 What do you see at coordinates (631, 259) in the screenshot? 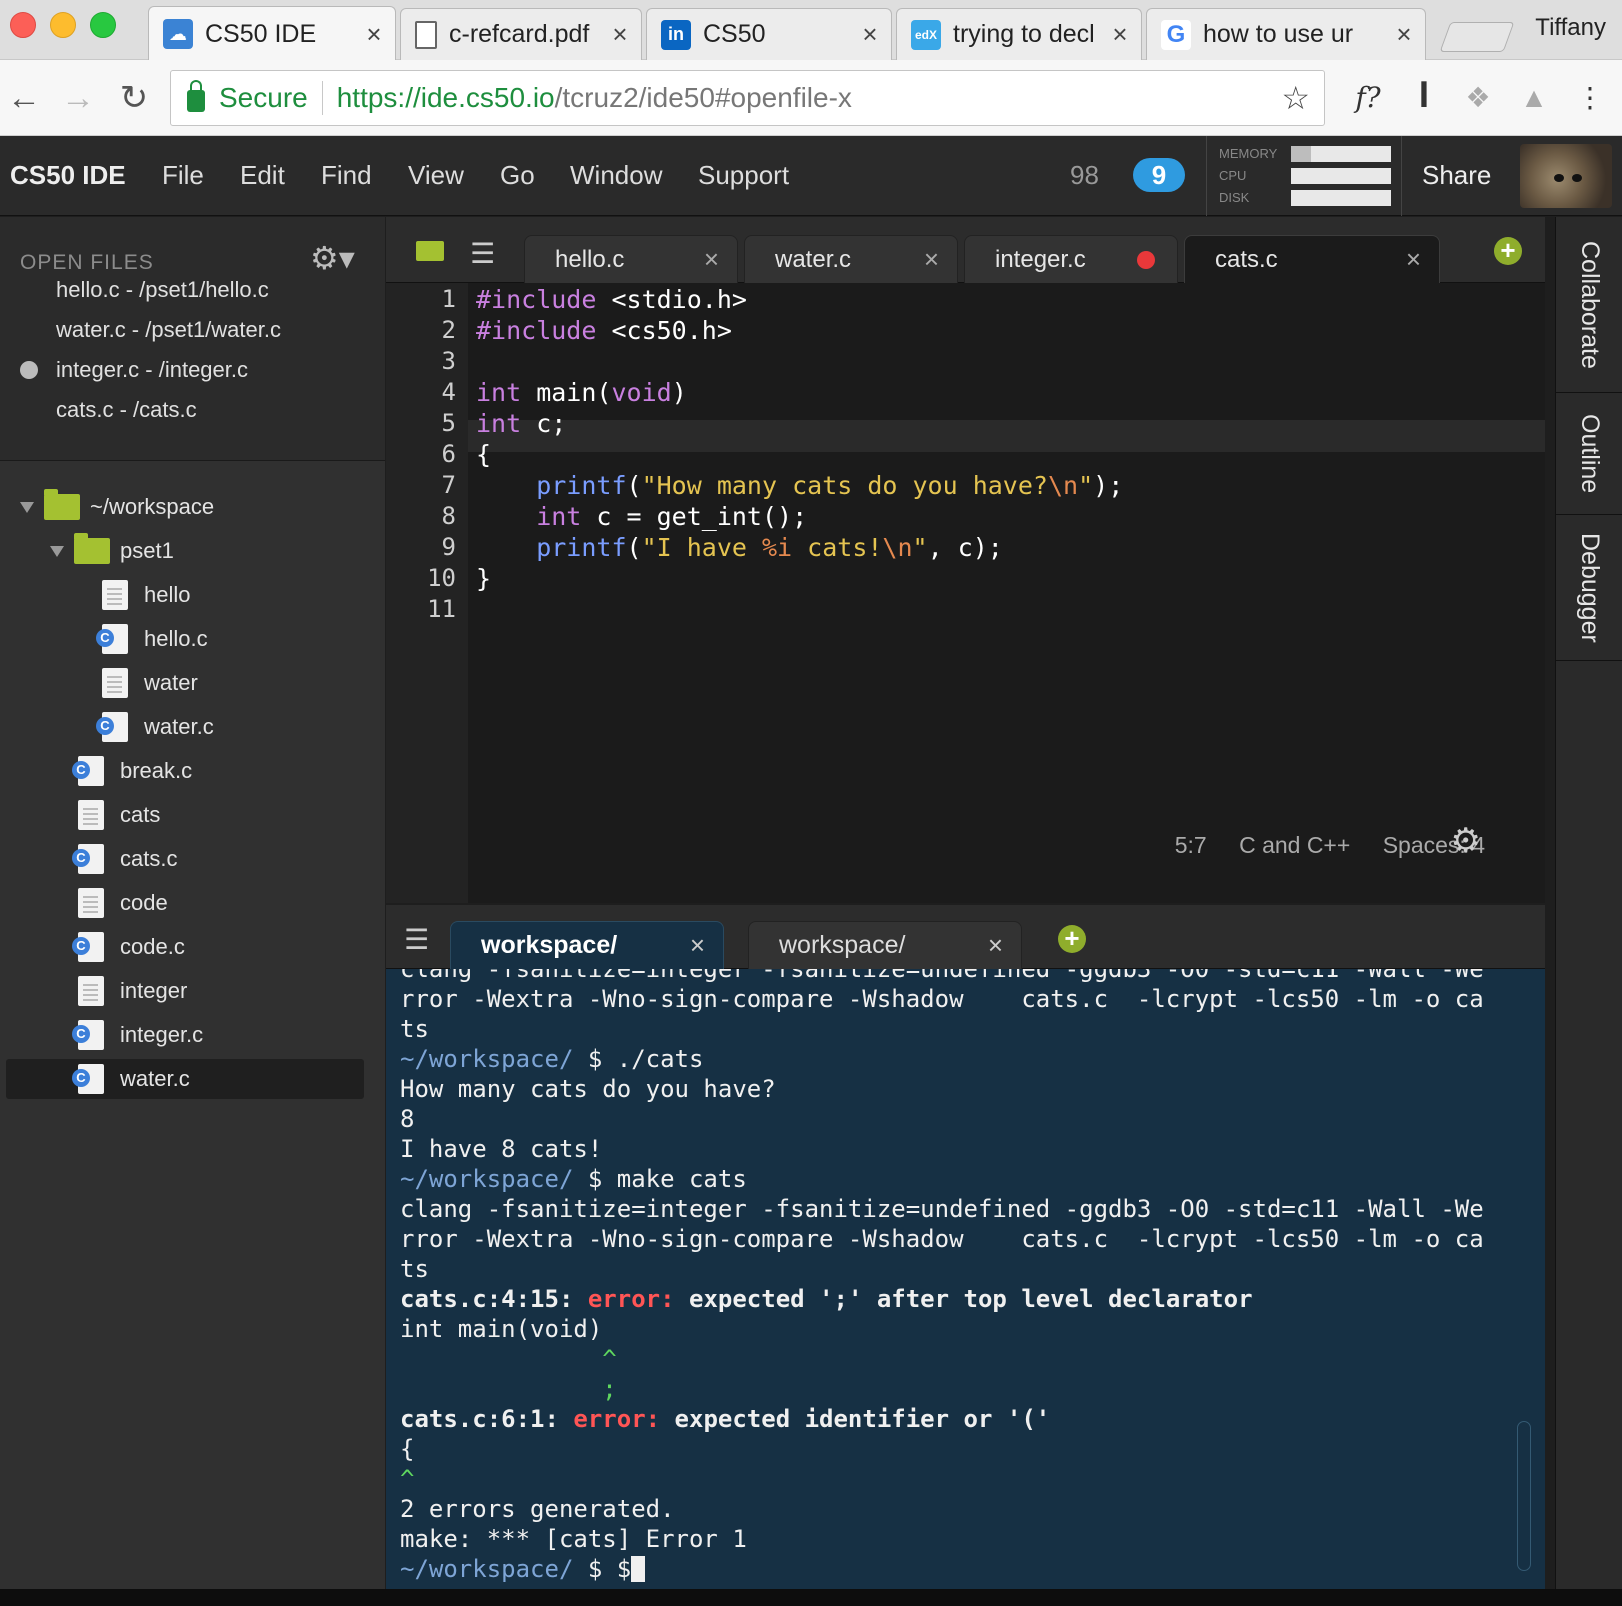
I see `editor-tab-hello: hello.c ×` at bounding box center [631, 259].